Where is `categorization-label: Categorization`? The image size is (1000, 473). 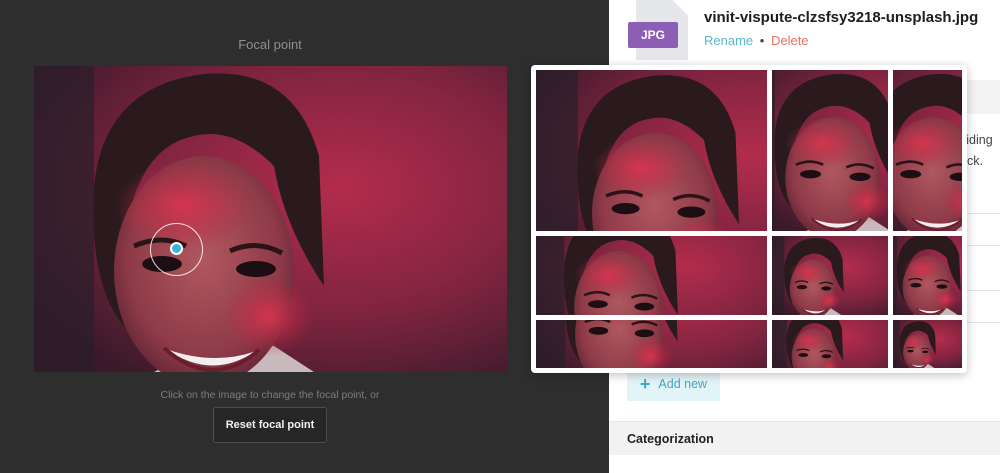
categorization-label: Categorization is located at coordinates (670, 439).